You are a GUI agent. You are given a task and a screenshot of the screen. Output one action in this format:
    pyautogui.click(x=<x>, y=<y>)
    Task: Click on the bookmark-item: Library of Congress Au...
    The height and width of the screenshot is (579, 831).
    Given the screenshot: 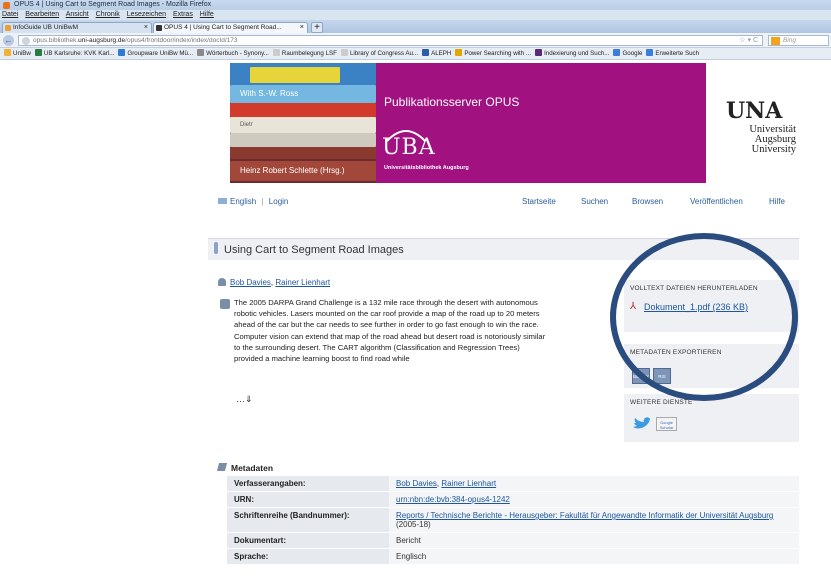 What is the action you would take?
    pyautogui.click(x=379, y=53)
    